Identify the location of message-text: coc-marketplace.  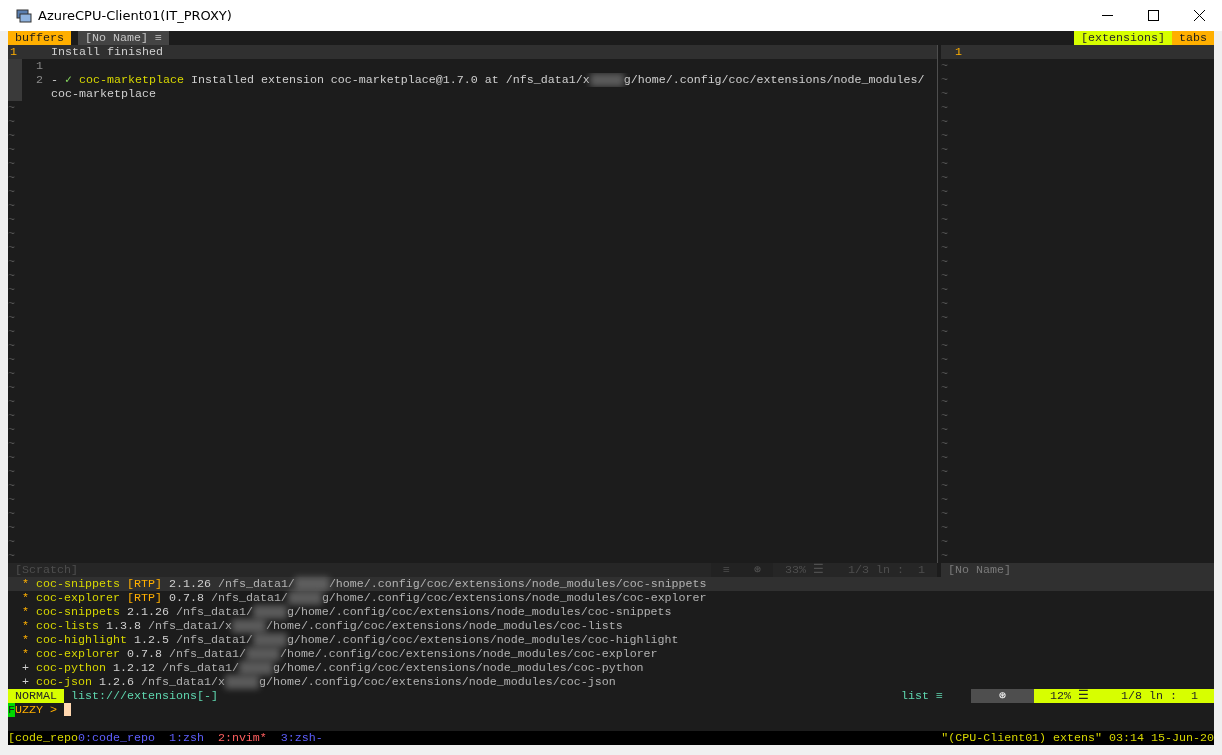
(103, 94).